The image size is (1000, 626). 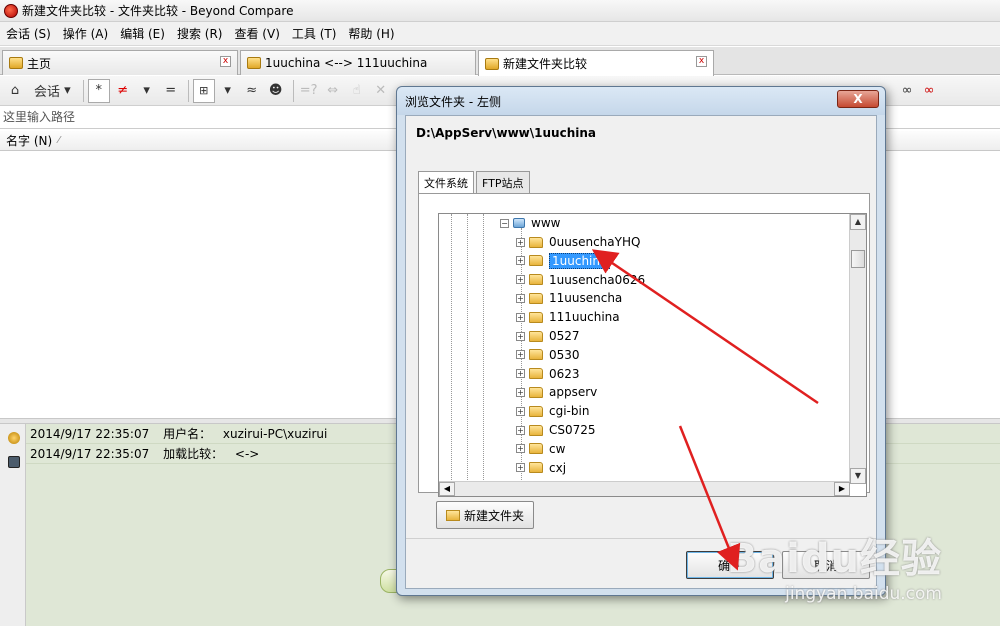 I want to click on tree-item-folder: +1uuchina, so click(x=563, y=261).